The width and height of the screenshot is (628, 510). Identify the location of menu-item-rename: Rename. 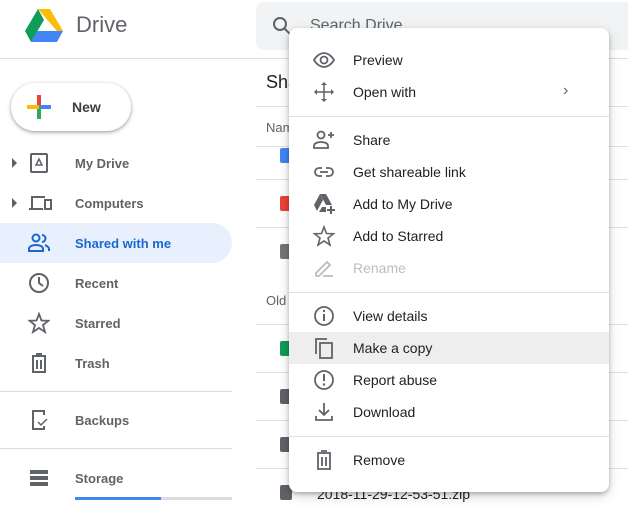
(449, 268).